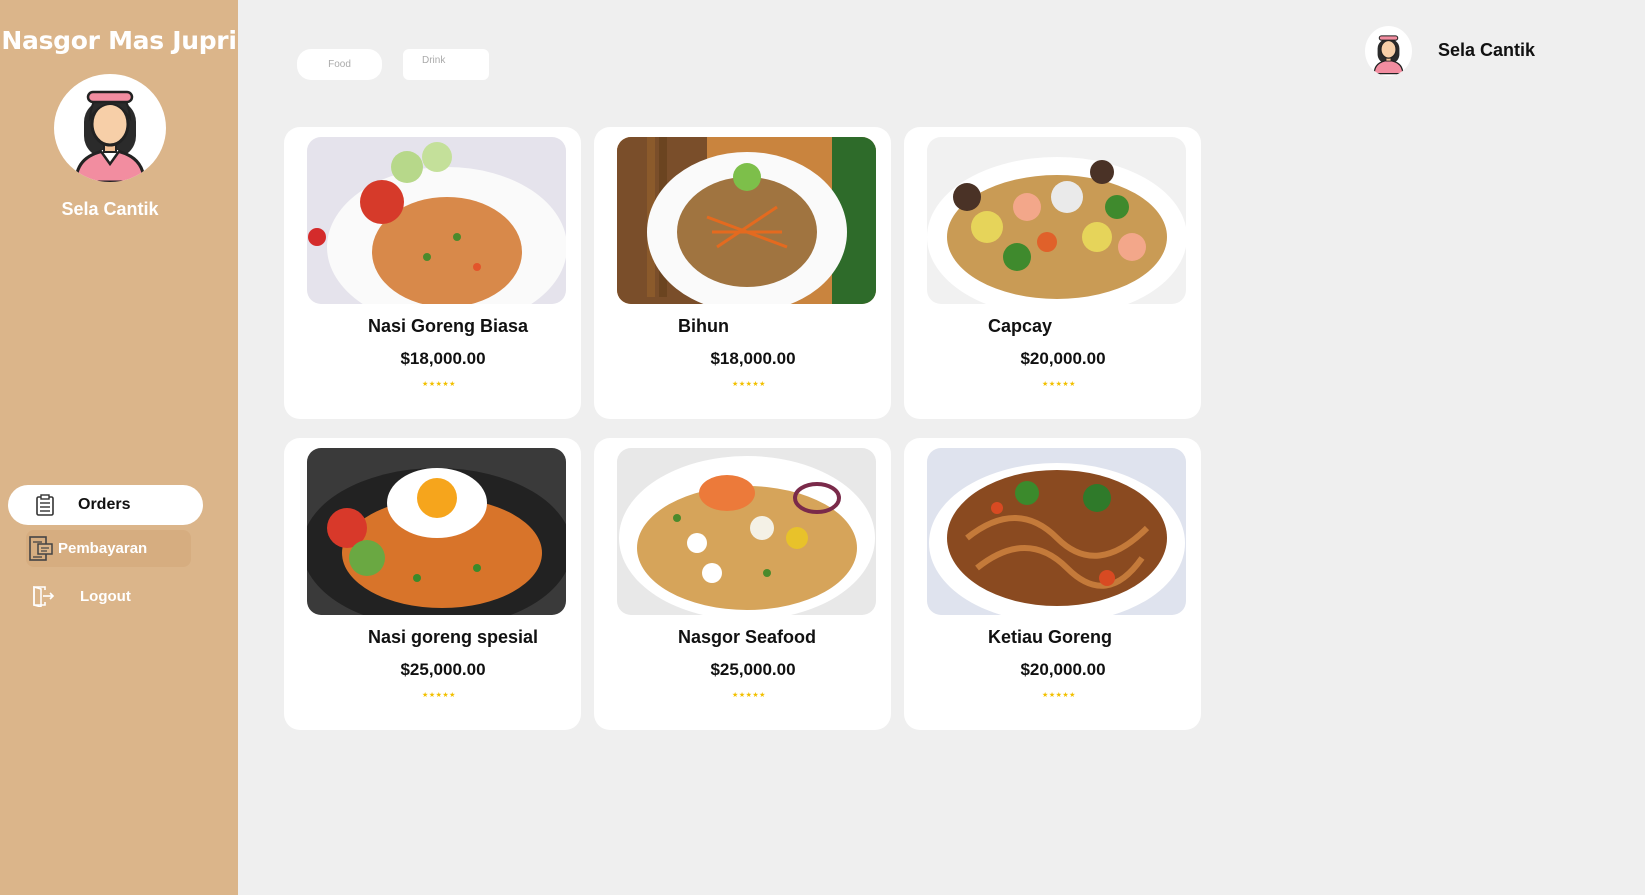  Describe the element at coordinates (448, 326) in the screenshot. I see `item-name: Nasi Goreng Biasa` at that location.